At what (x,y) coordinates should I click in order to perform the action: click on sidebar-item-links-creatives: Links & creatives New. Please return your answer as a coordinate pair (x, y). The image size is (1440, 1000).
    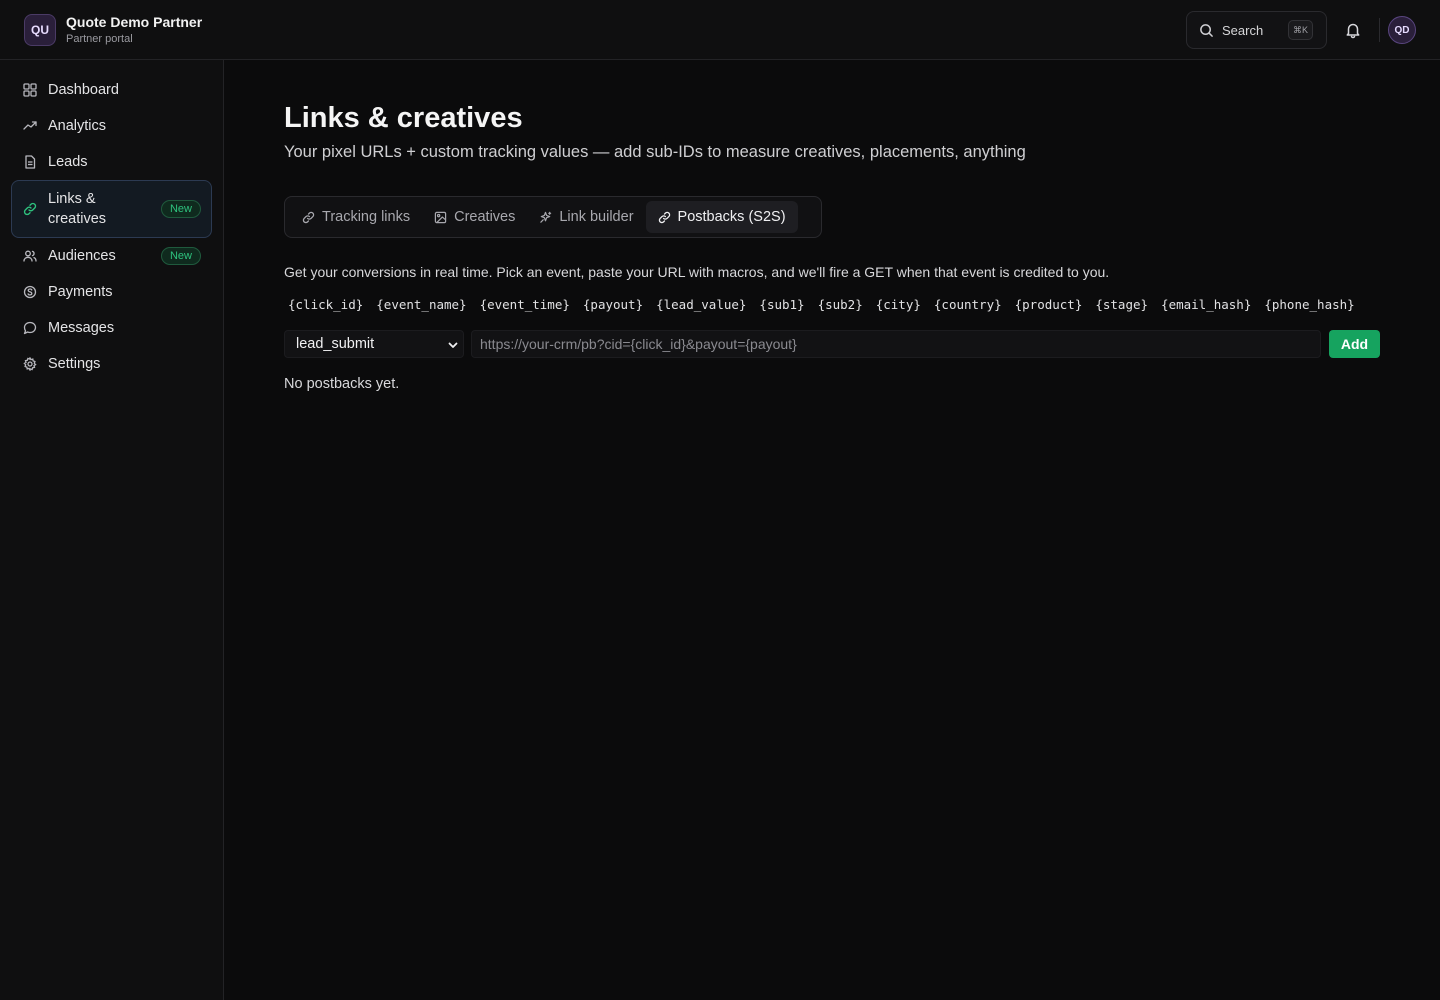
    Looking at the image, I should click on (111, 209).